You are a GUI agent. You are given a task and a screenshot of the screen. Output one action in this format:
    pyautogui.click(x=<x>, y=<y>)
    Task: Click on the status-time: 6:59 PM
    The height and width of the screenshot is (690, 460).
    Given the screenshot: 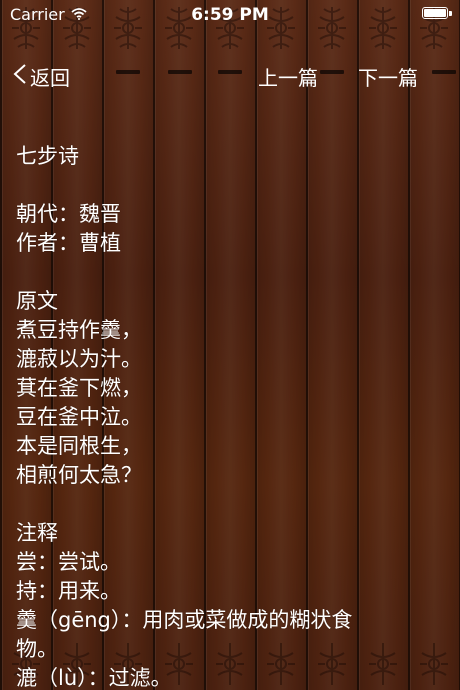 What is the action you would take?
    pyautogui.click(x=230, y=15)
    